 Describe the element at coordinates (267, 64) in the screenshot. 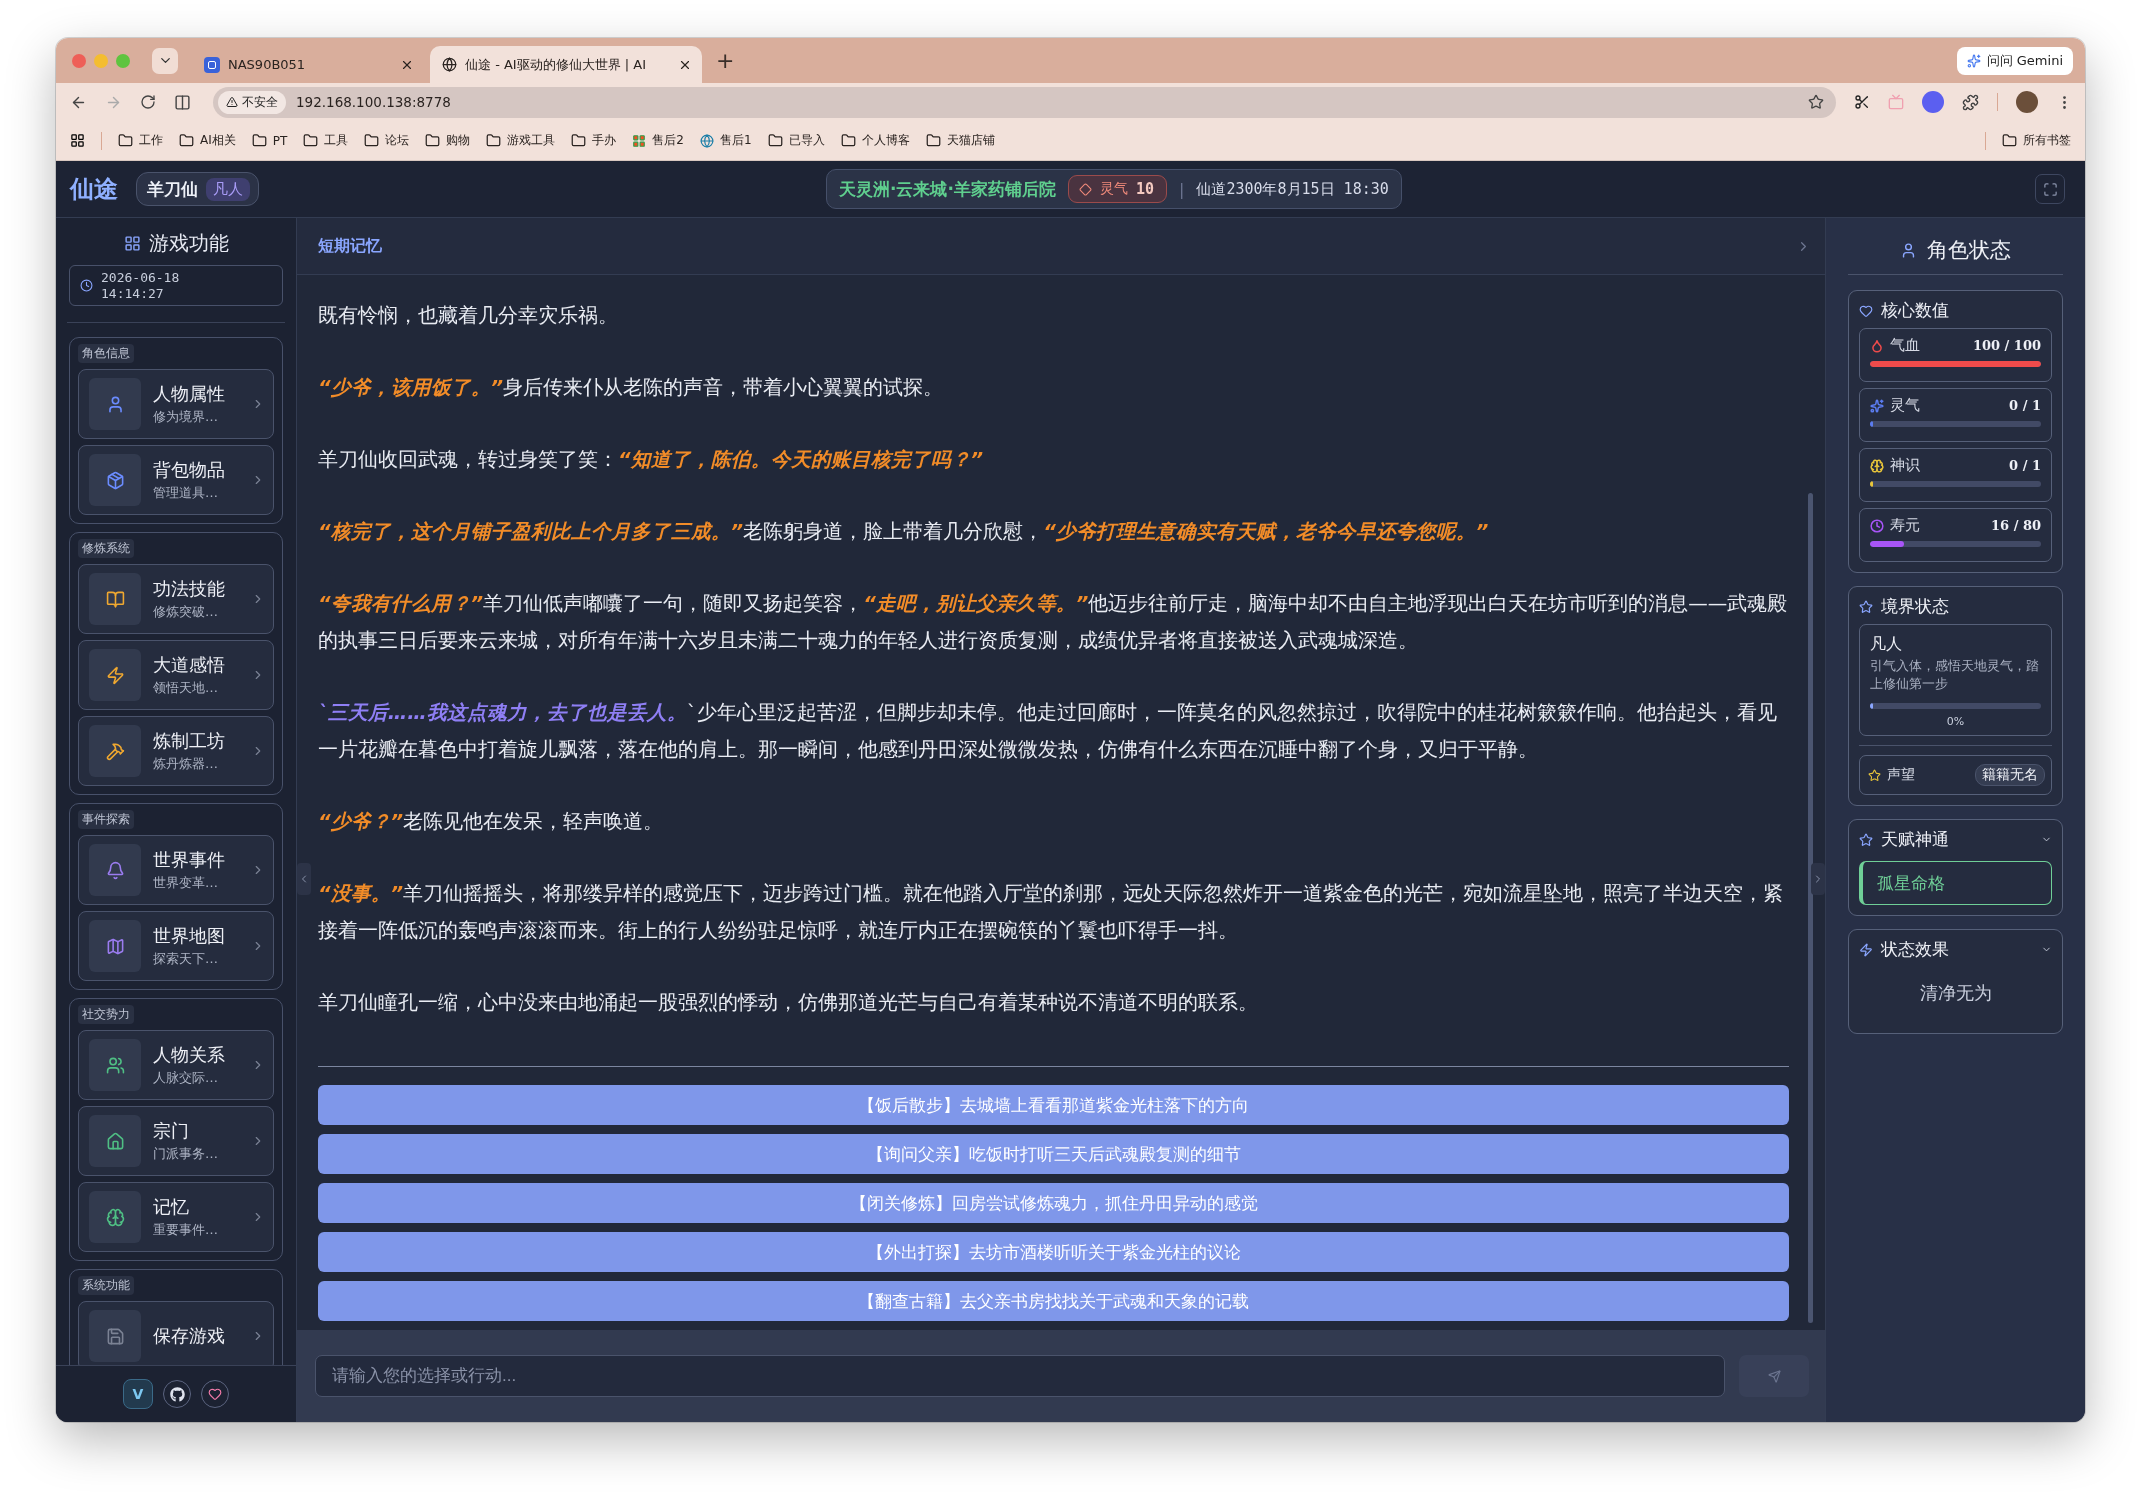

I see `tab-title: NAS90B051` at that location.